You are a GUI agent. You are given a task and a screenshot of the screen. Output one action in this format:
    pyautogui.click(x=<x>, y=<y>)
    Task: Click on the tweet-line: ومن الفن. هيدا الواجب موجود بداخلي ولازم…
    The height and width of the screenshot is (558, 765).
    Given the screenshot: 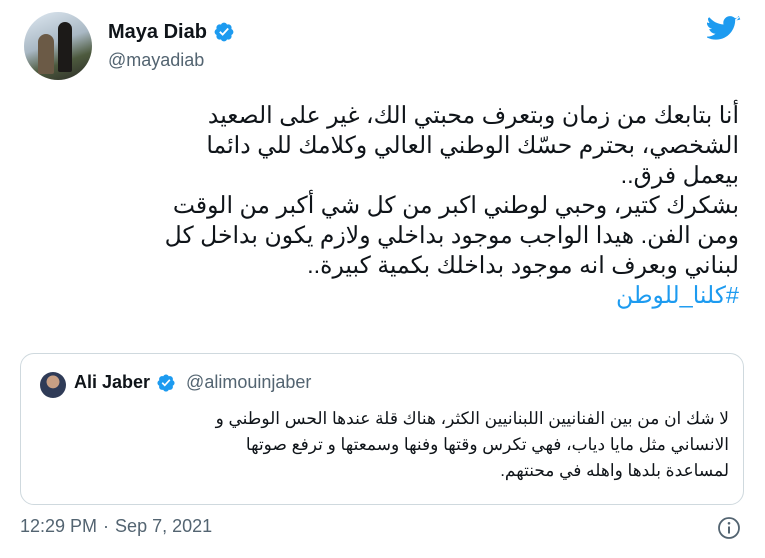 What is the action you would take?
    pyautogui.click(x=451, y=235)
    